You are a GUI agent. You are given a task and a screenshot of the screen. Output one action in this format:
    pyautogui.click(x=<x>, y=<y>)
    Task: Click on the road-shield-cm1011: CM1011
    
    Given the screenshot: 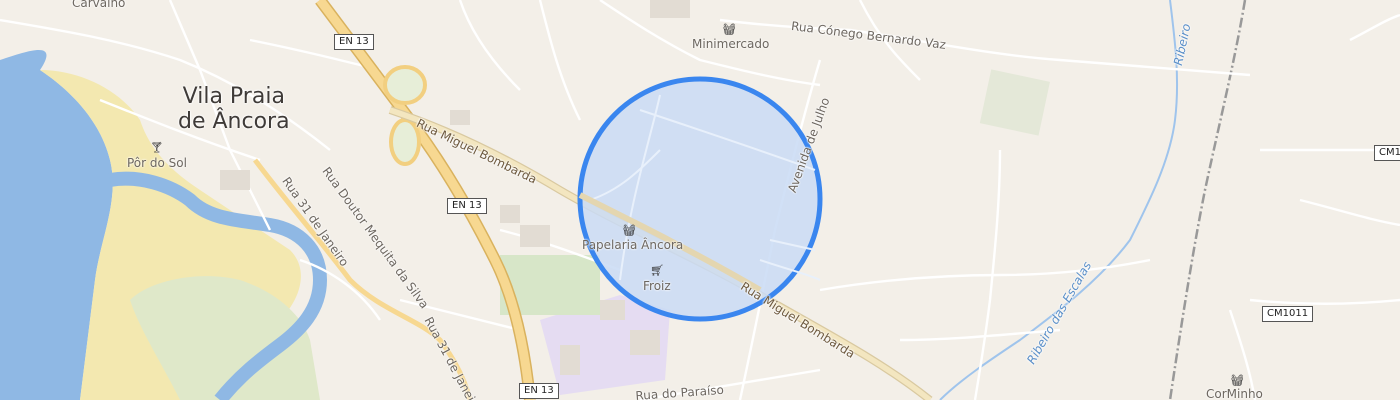 What is the action you would take?
    pyautogui.click(x=1288, y=314)
    